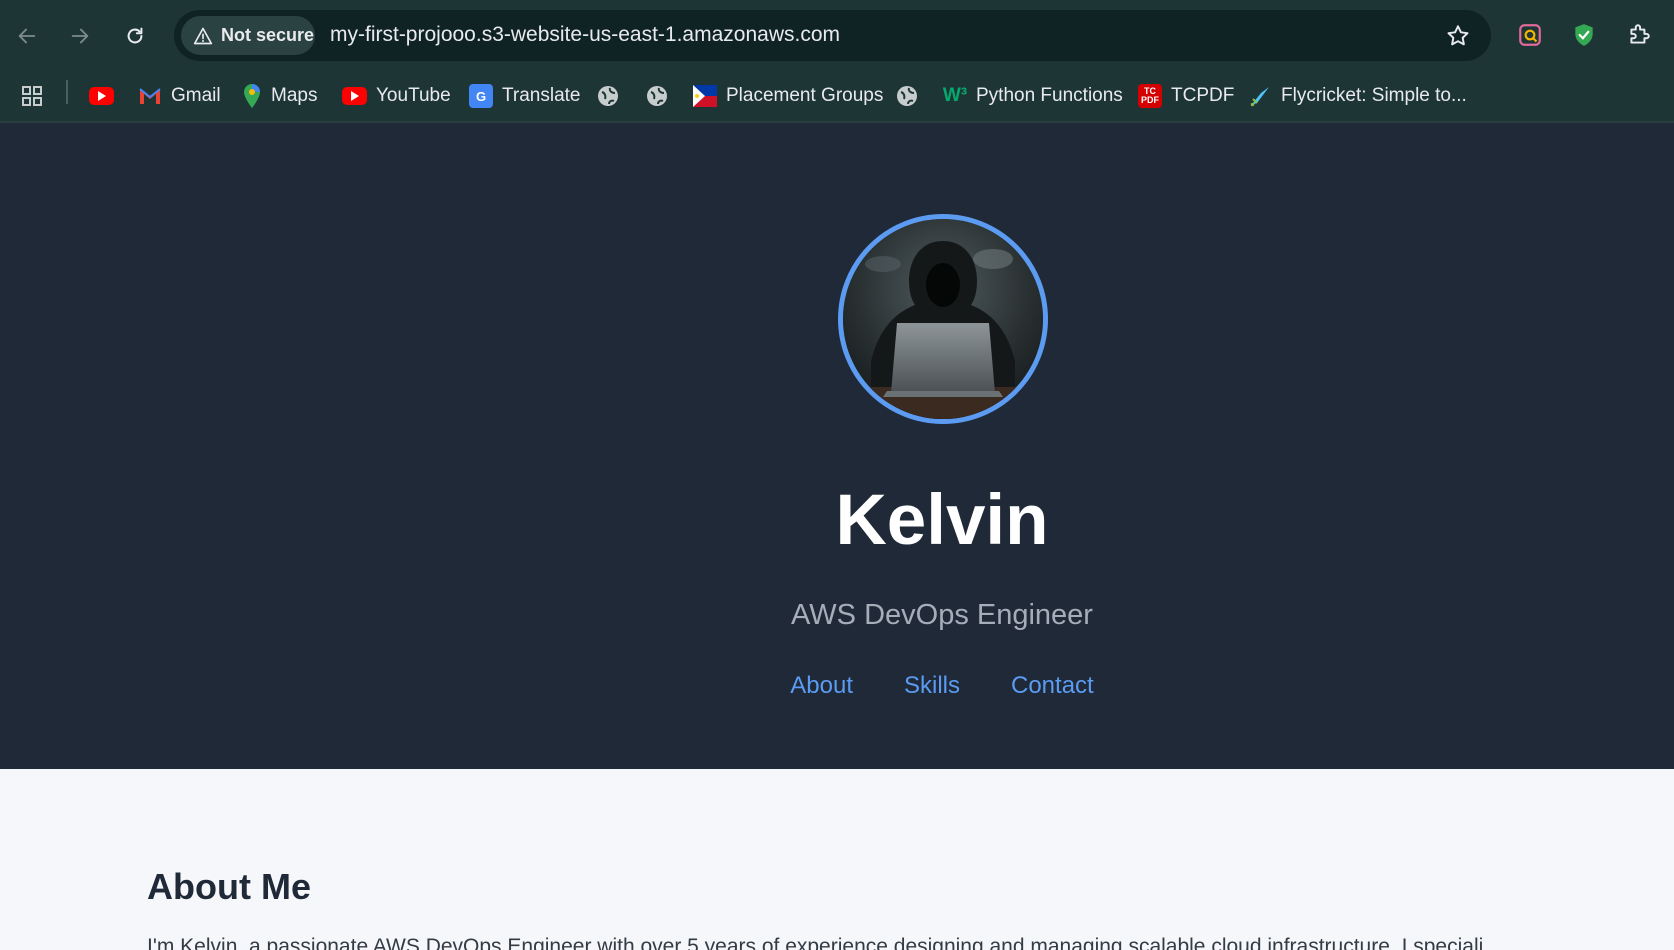 The image size is (1674, 950). Describe the element at coordinates (229, 886) in the screenshot. I see `about-heading: About Me` at that location.